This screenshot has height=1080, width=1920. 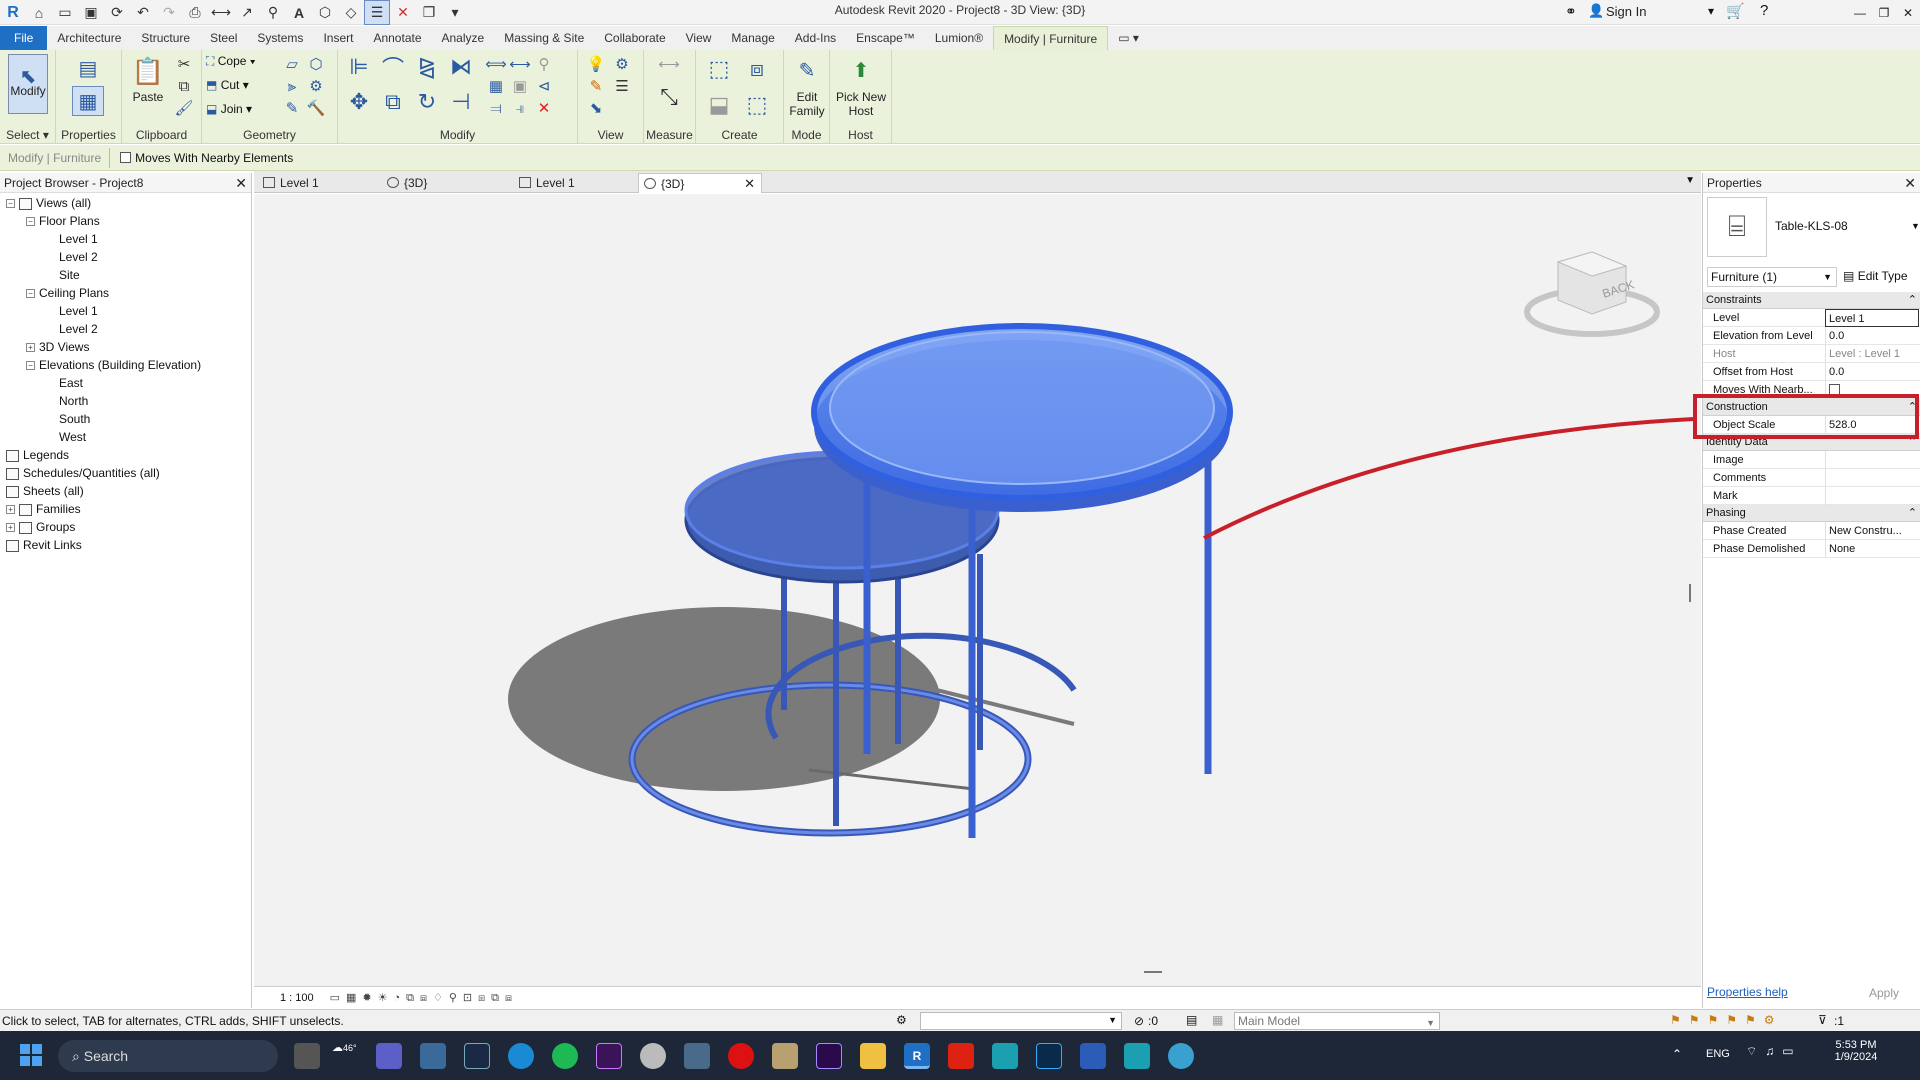 What do you see at coordinates (1181, 1056) in the screenshot?
I see `chrome-icon` at bounding box center [1181, 1056].